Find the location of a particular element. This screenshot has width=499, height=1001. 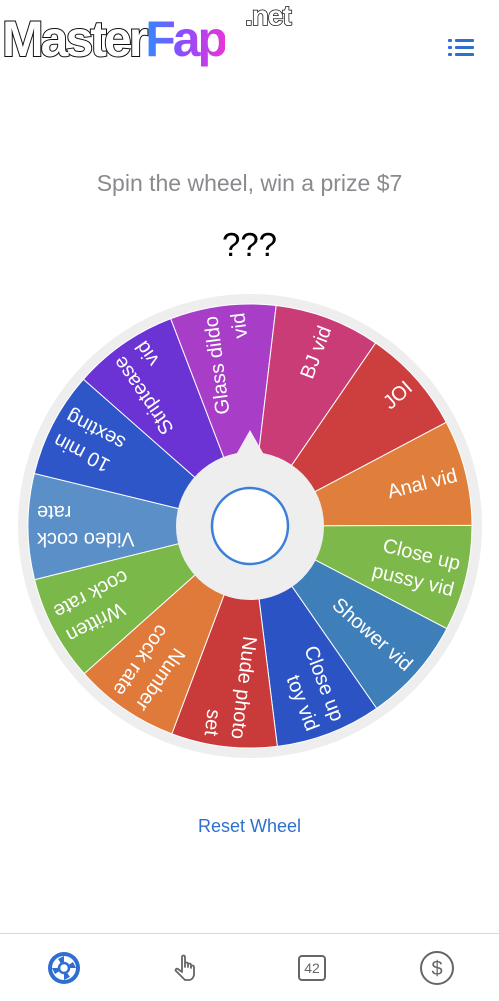

spin-result: ??? is located at coordinates (249, 244).